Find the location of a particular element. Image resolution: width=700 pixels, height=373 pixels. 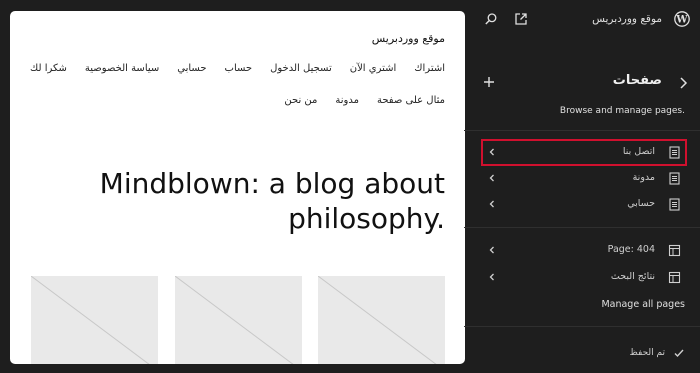

menu-item: مثال على صفحة is located at coordinates (411, 100).